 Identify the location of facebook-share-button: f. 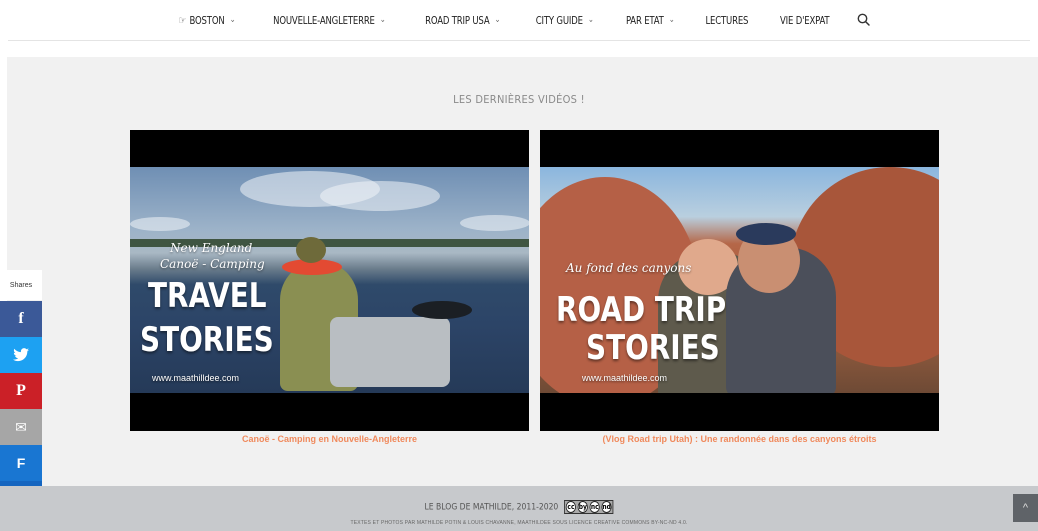
(21, 319).